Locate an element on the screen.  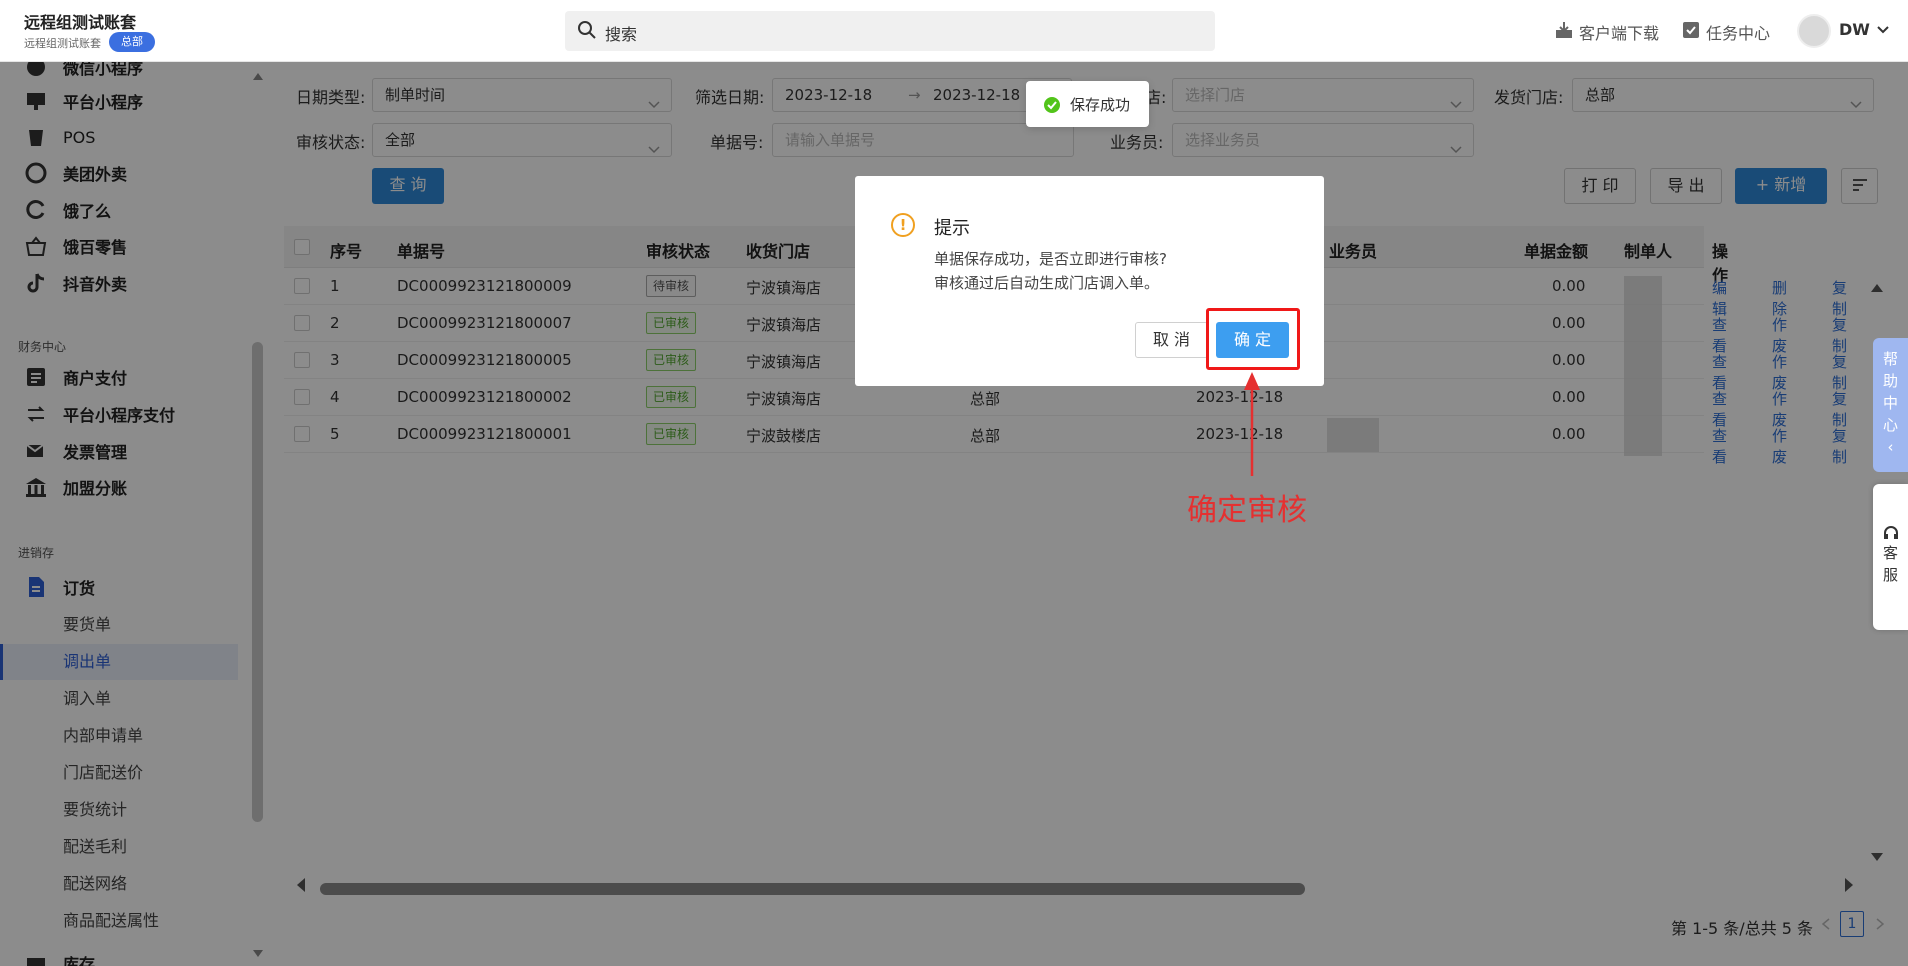
brand-title: 远程组测试账套 is located at coordinates (80, 22).